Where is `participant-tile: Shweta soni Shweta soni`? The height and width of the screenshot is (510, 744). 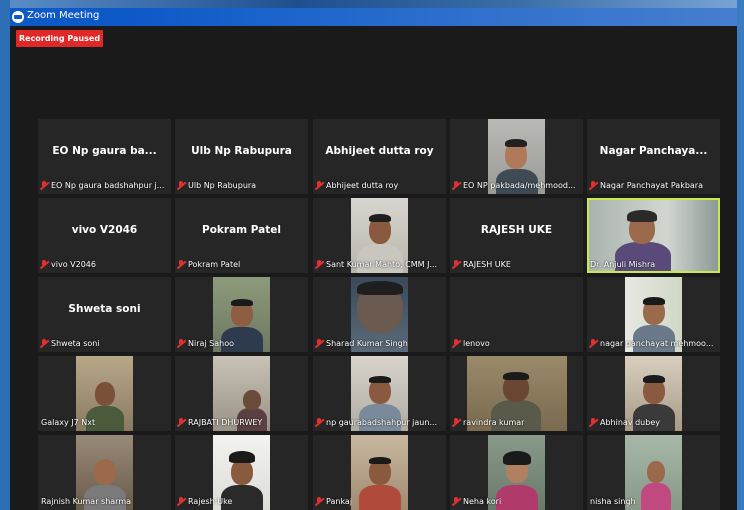 participant-tile: Shweta soni Shweta soni is located at coordinates (104, 314).